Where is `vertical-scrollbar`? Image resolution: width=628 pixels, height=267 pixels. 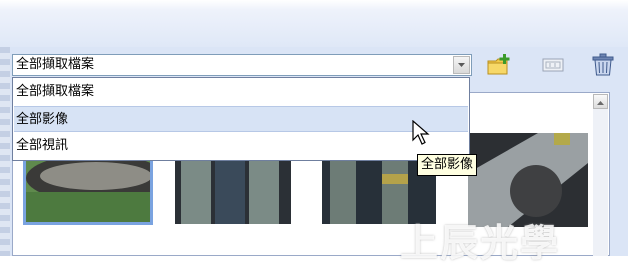
vertical-scrollbar is located at coordinates (600, 175).